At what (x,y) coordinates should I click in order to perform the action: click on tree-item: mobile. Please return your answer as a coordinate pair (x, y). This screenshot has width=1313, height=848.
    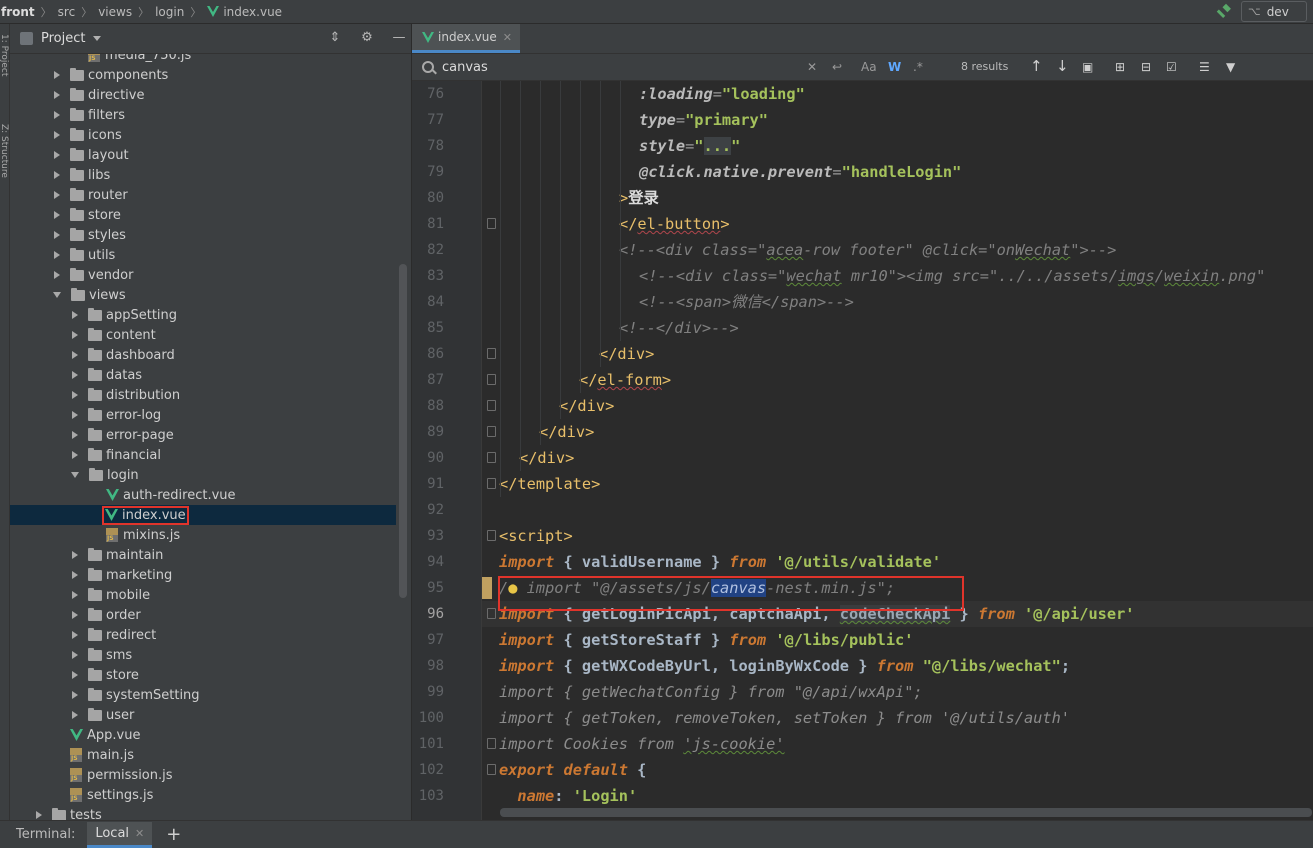
    Looking at the image, I should click on (203, 595).